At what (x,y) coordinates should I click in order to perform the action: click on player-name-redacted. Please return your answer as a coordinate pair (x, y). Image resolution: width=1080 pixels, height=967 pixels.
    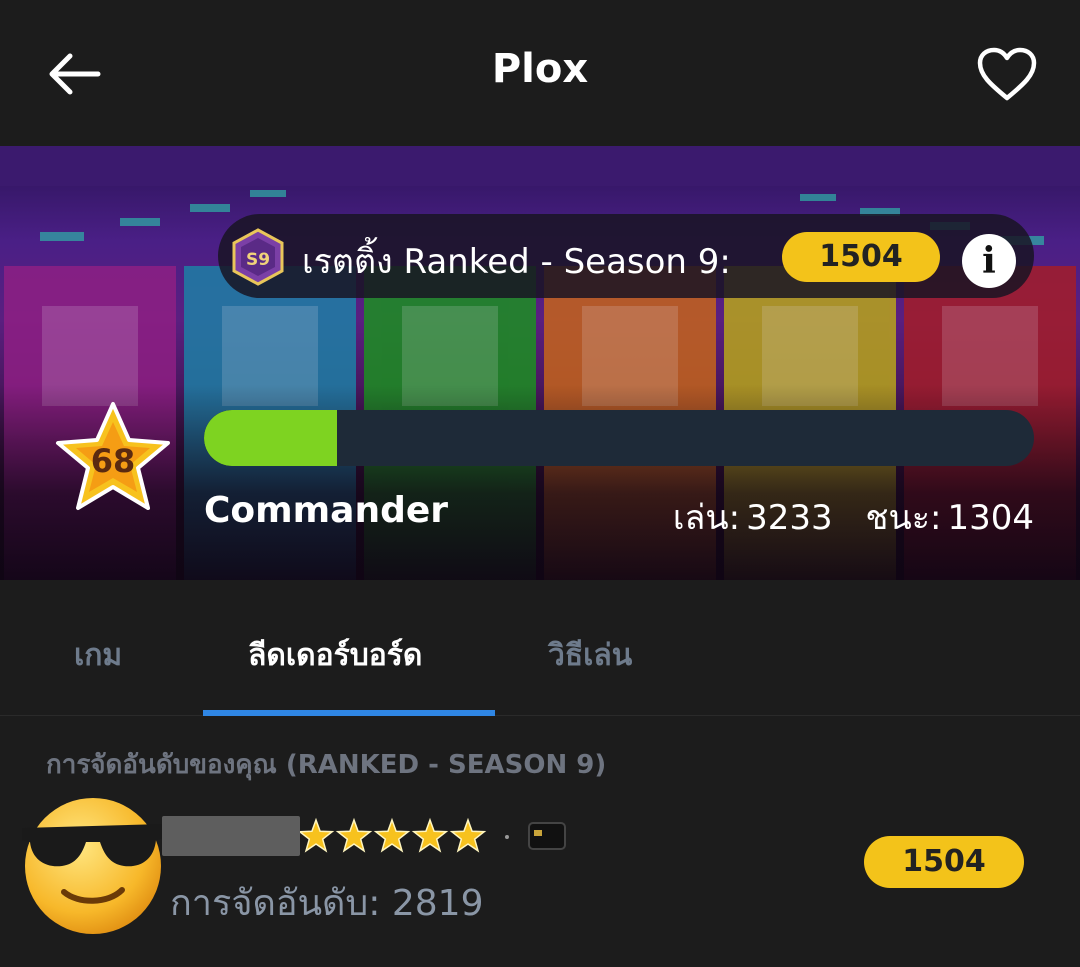
    Looking at the image, I should click on (231, 836).